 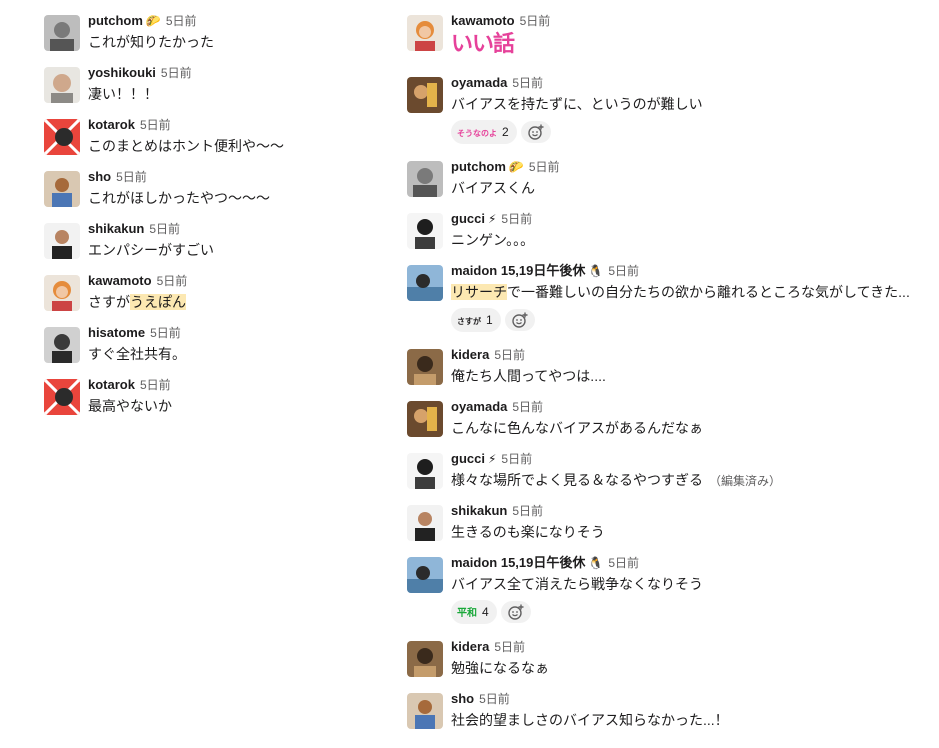 What do you see at coordinates (137, 344) in the screenshot?
I see `message-body: hisatome 5日前すぐ全社共有。` at bounding box center [137, 344].